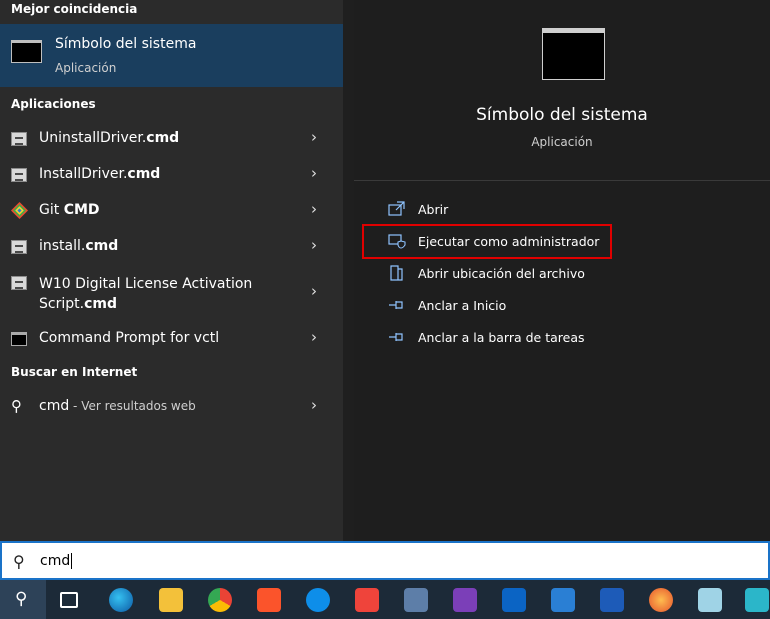  I want to click on app-result-uninstalldriver: UninstallDriver.cmd ›, so click(171, 138).